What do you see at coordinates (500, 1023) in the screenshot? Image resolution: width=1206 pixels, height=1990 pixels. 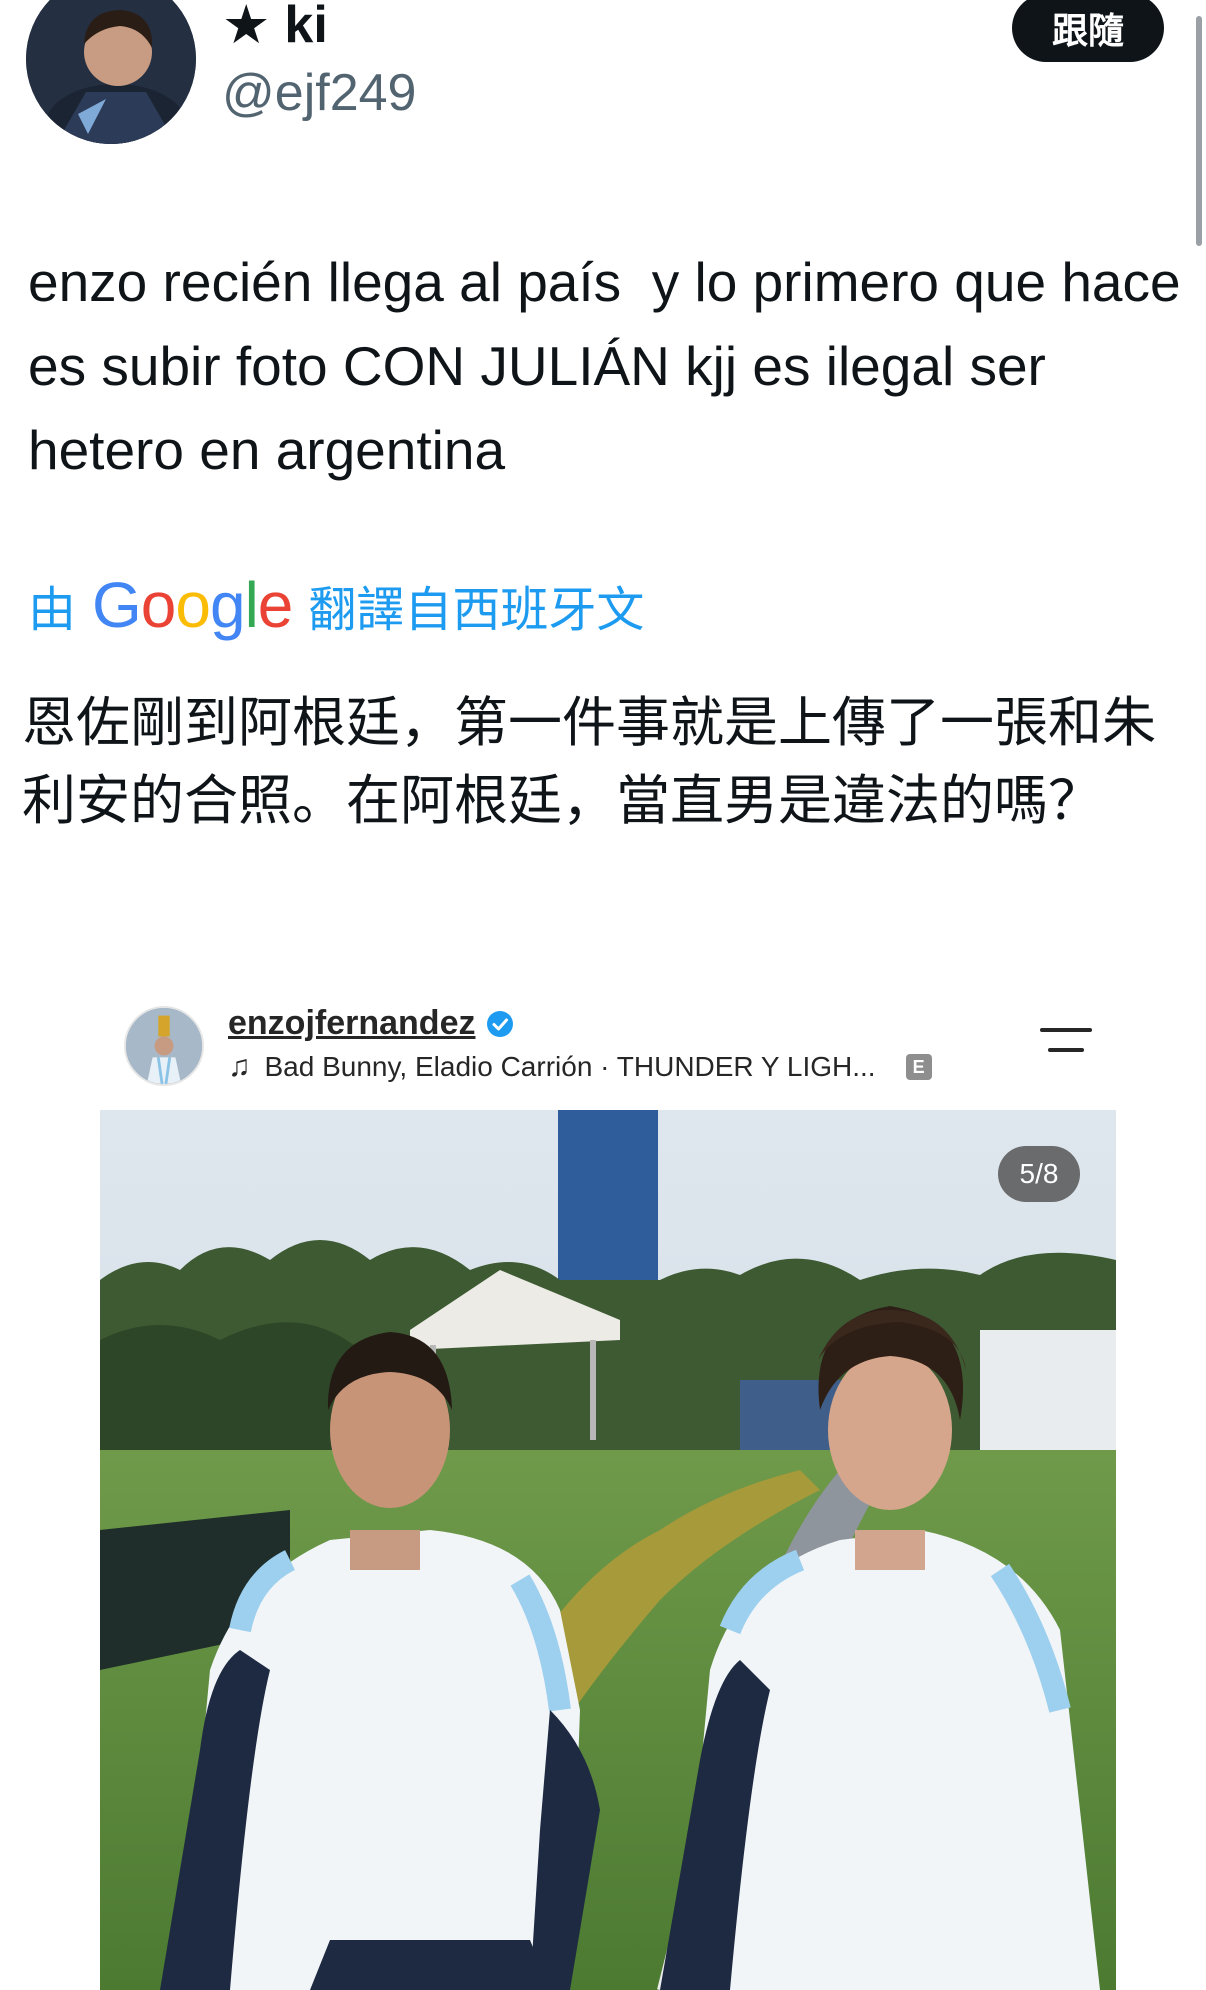 I see `verified-badge-icon` at bounding box center [500, 1023].